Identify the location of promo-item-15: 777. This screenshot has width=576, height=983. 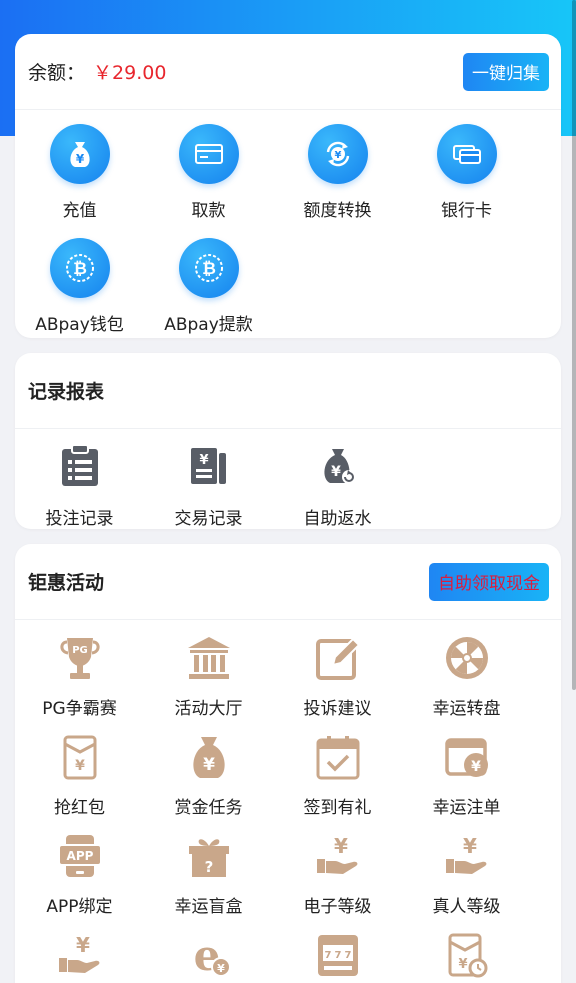
(337, 956).